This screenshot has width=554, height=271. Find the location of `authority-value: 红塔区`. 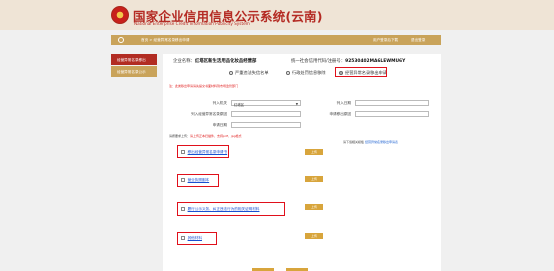

authority-value: 红塔区 is located at coordinates (239, 104).